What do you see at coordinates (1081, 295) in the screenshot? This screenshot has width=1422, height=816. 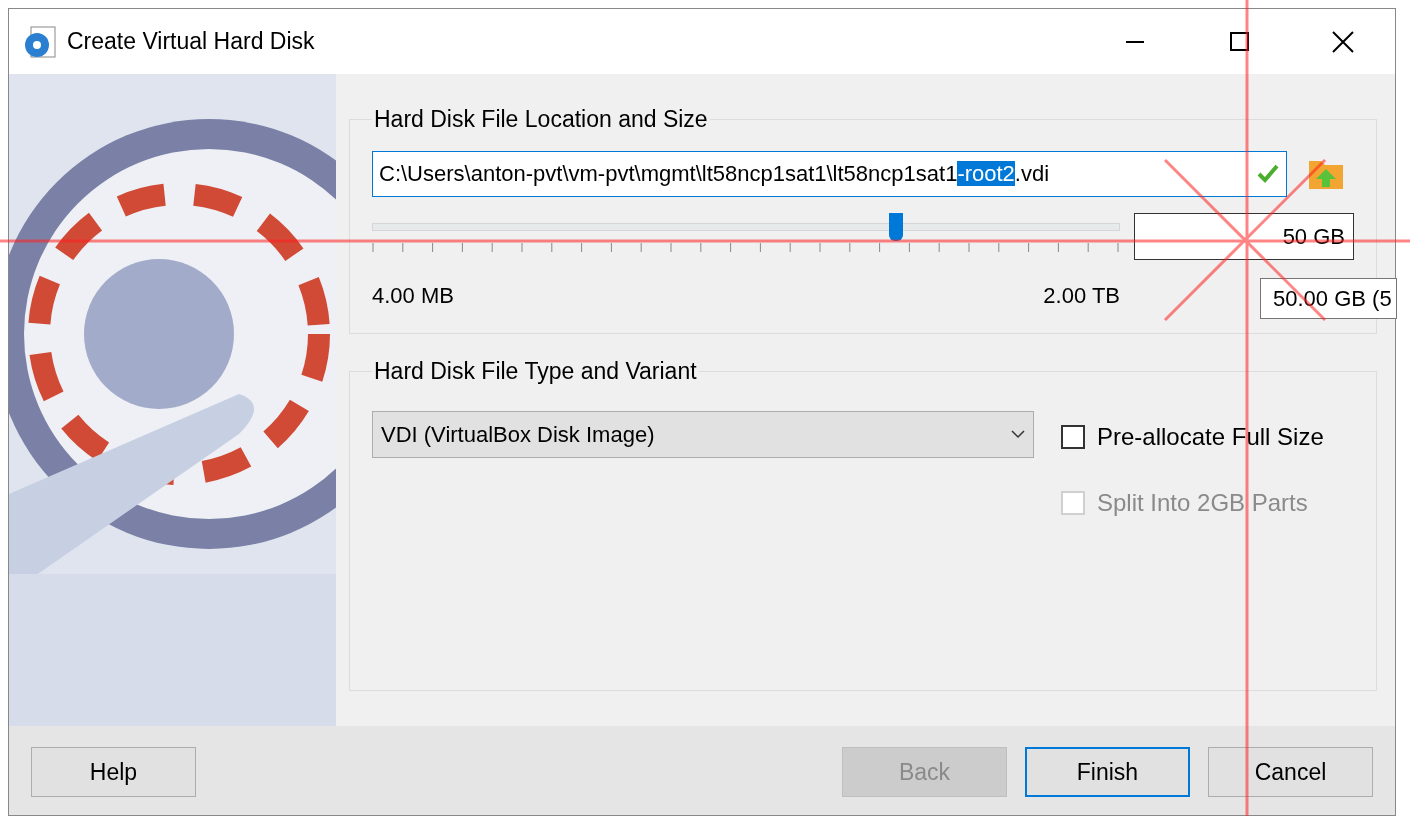 I see `max-size-label: 2.00 TB` at bounding box center [1081, 295].